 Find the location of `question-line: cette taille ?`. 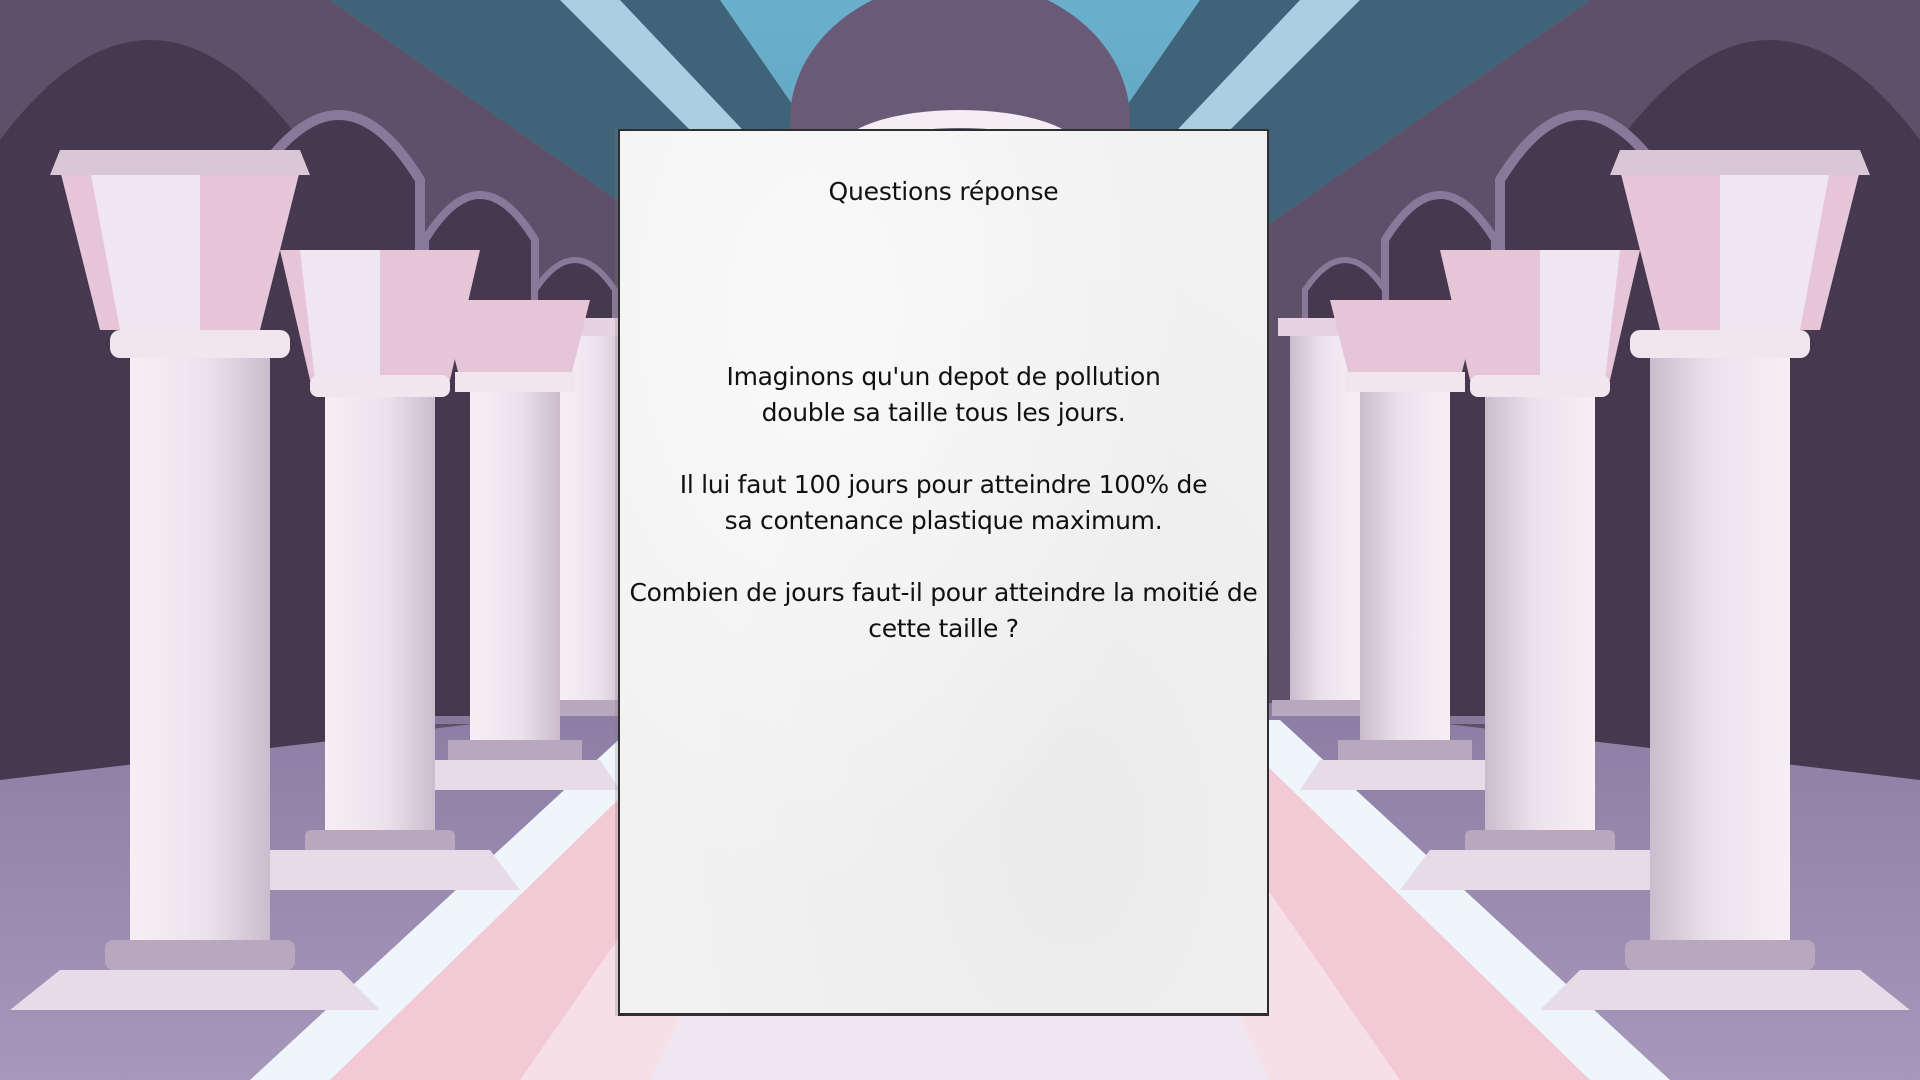

question-line: cette taille ? is located at coordinates (943, 628).